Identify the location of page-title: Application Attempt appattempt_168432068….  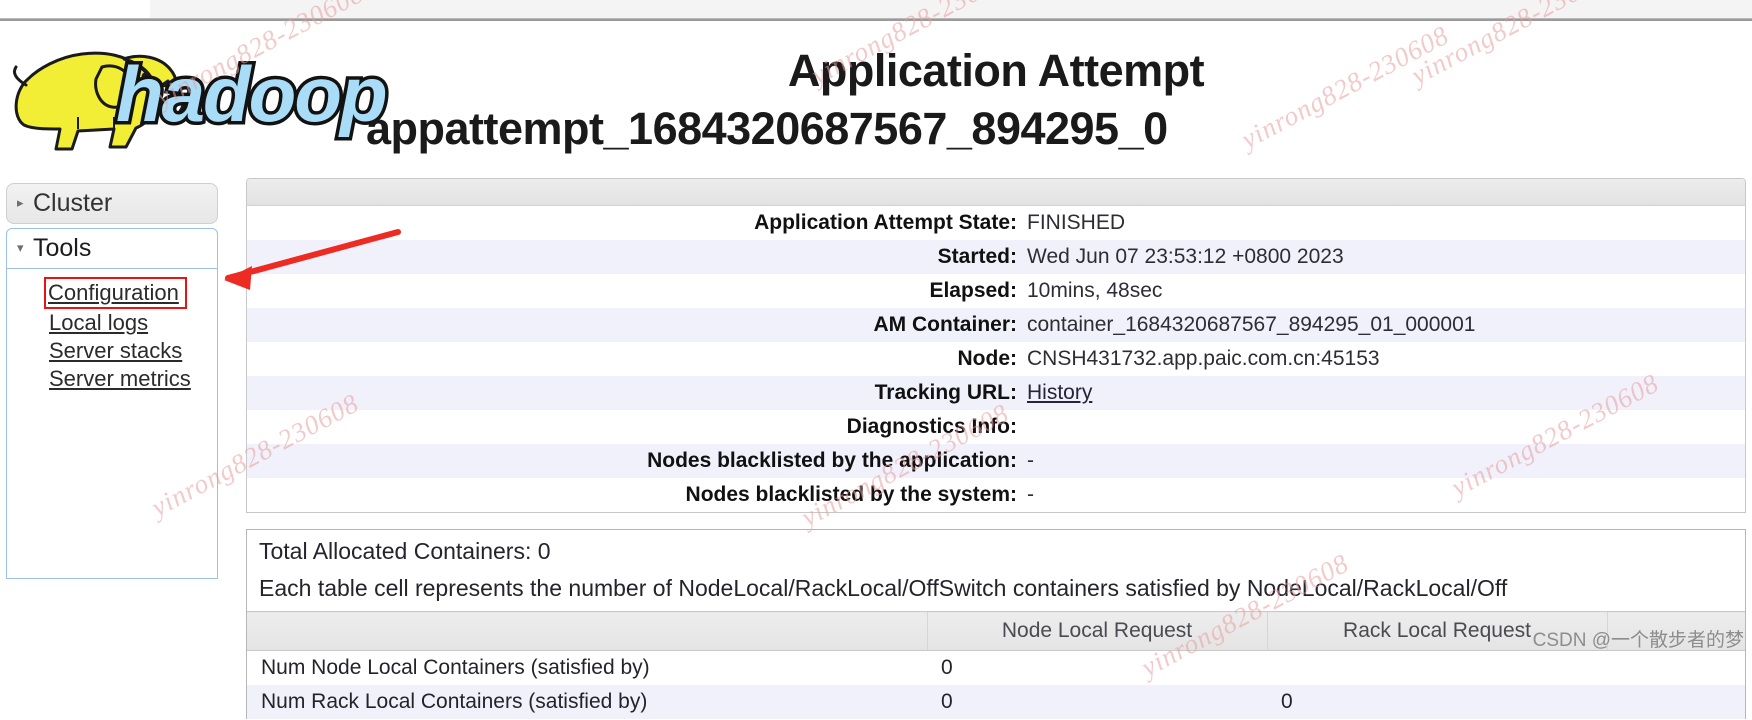
(996, 100).